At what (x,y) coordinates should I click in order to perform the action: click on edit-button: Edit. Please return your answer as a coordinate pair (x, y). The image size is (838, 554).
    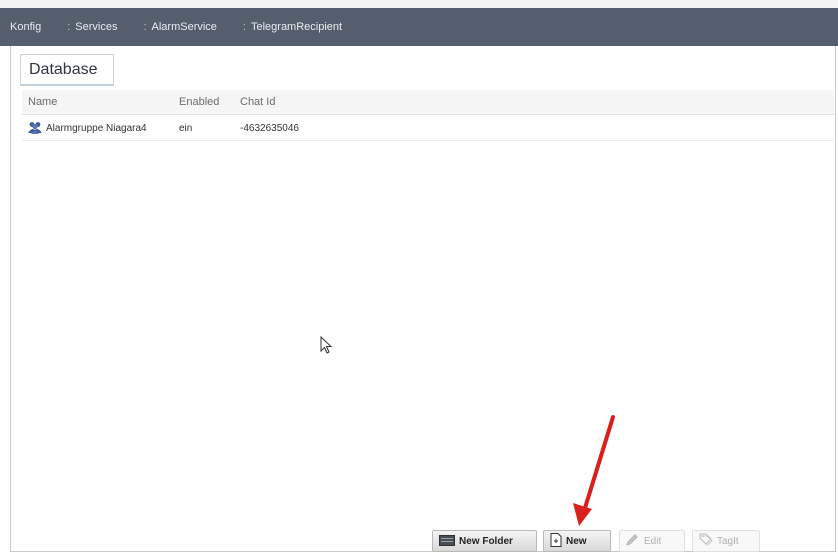
    Looking at the image, I should click on (652, 541).